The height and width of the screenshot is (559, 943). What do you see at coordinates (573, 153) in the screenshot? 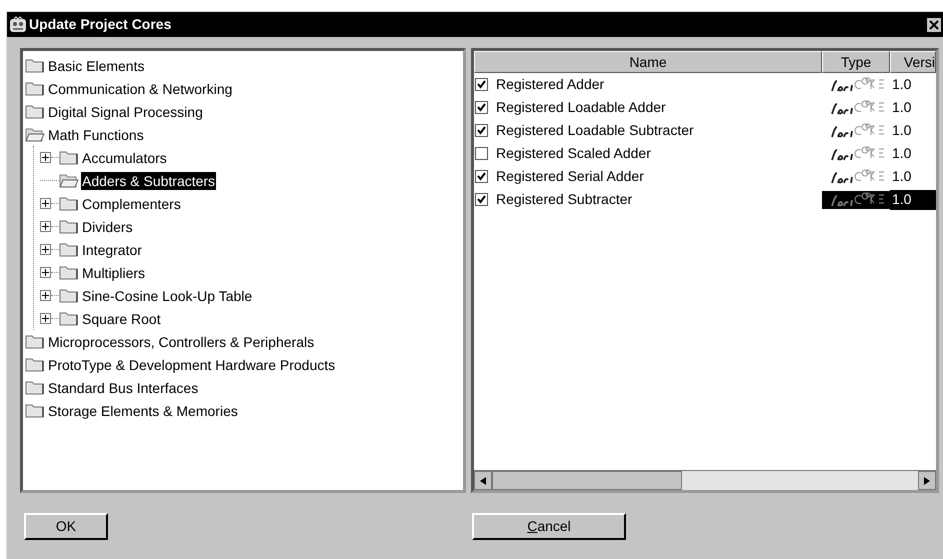
I see `table-cell-text: Registered Scaled Adder` at bounding box center [573, 153].